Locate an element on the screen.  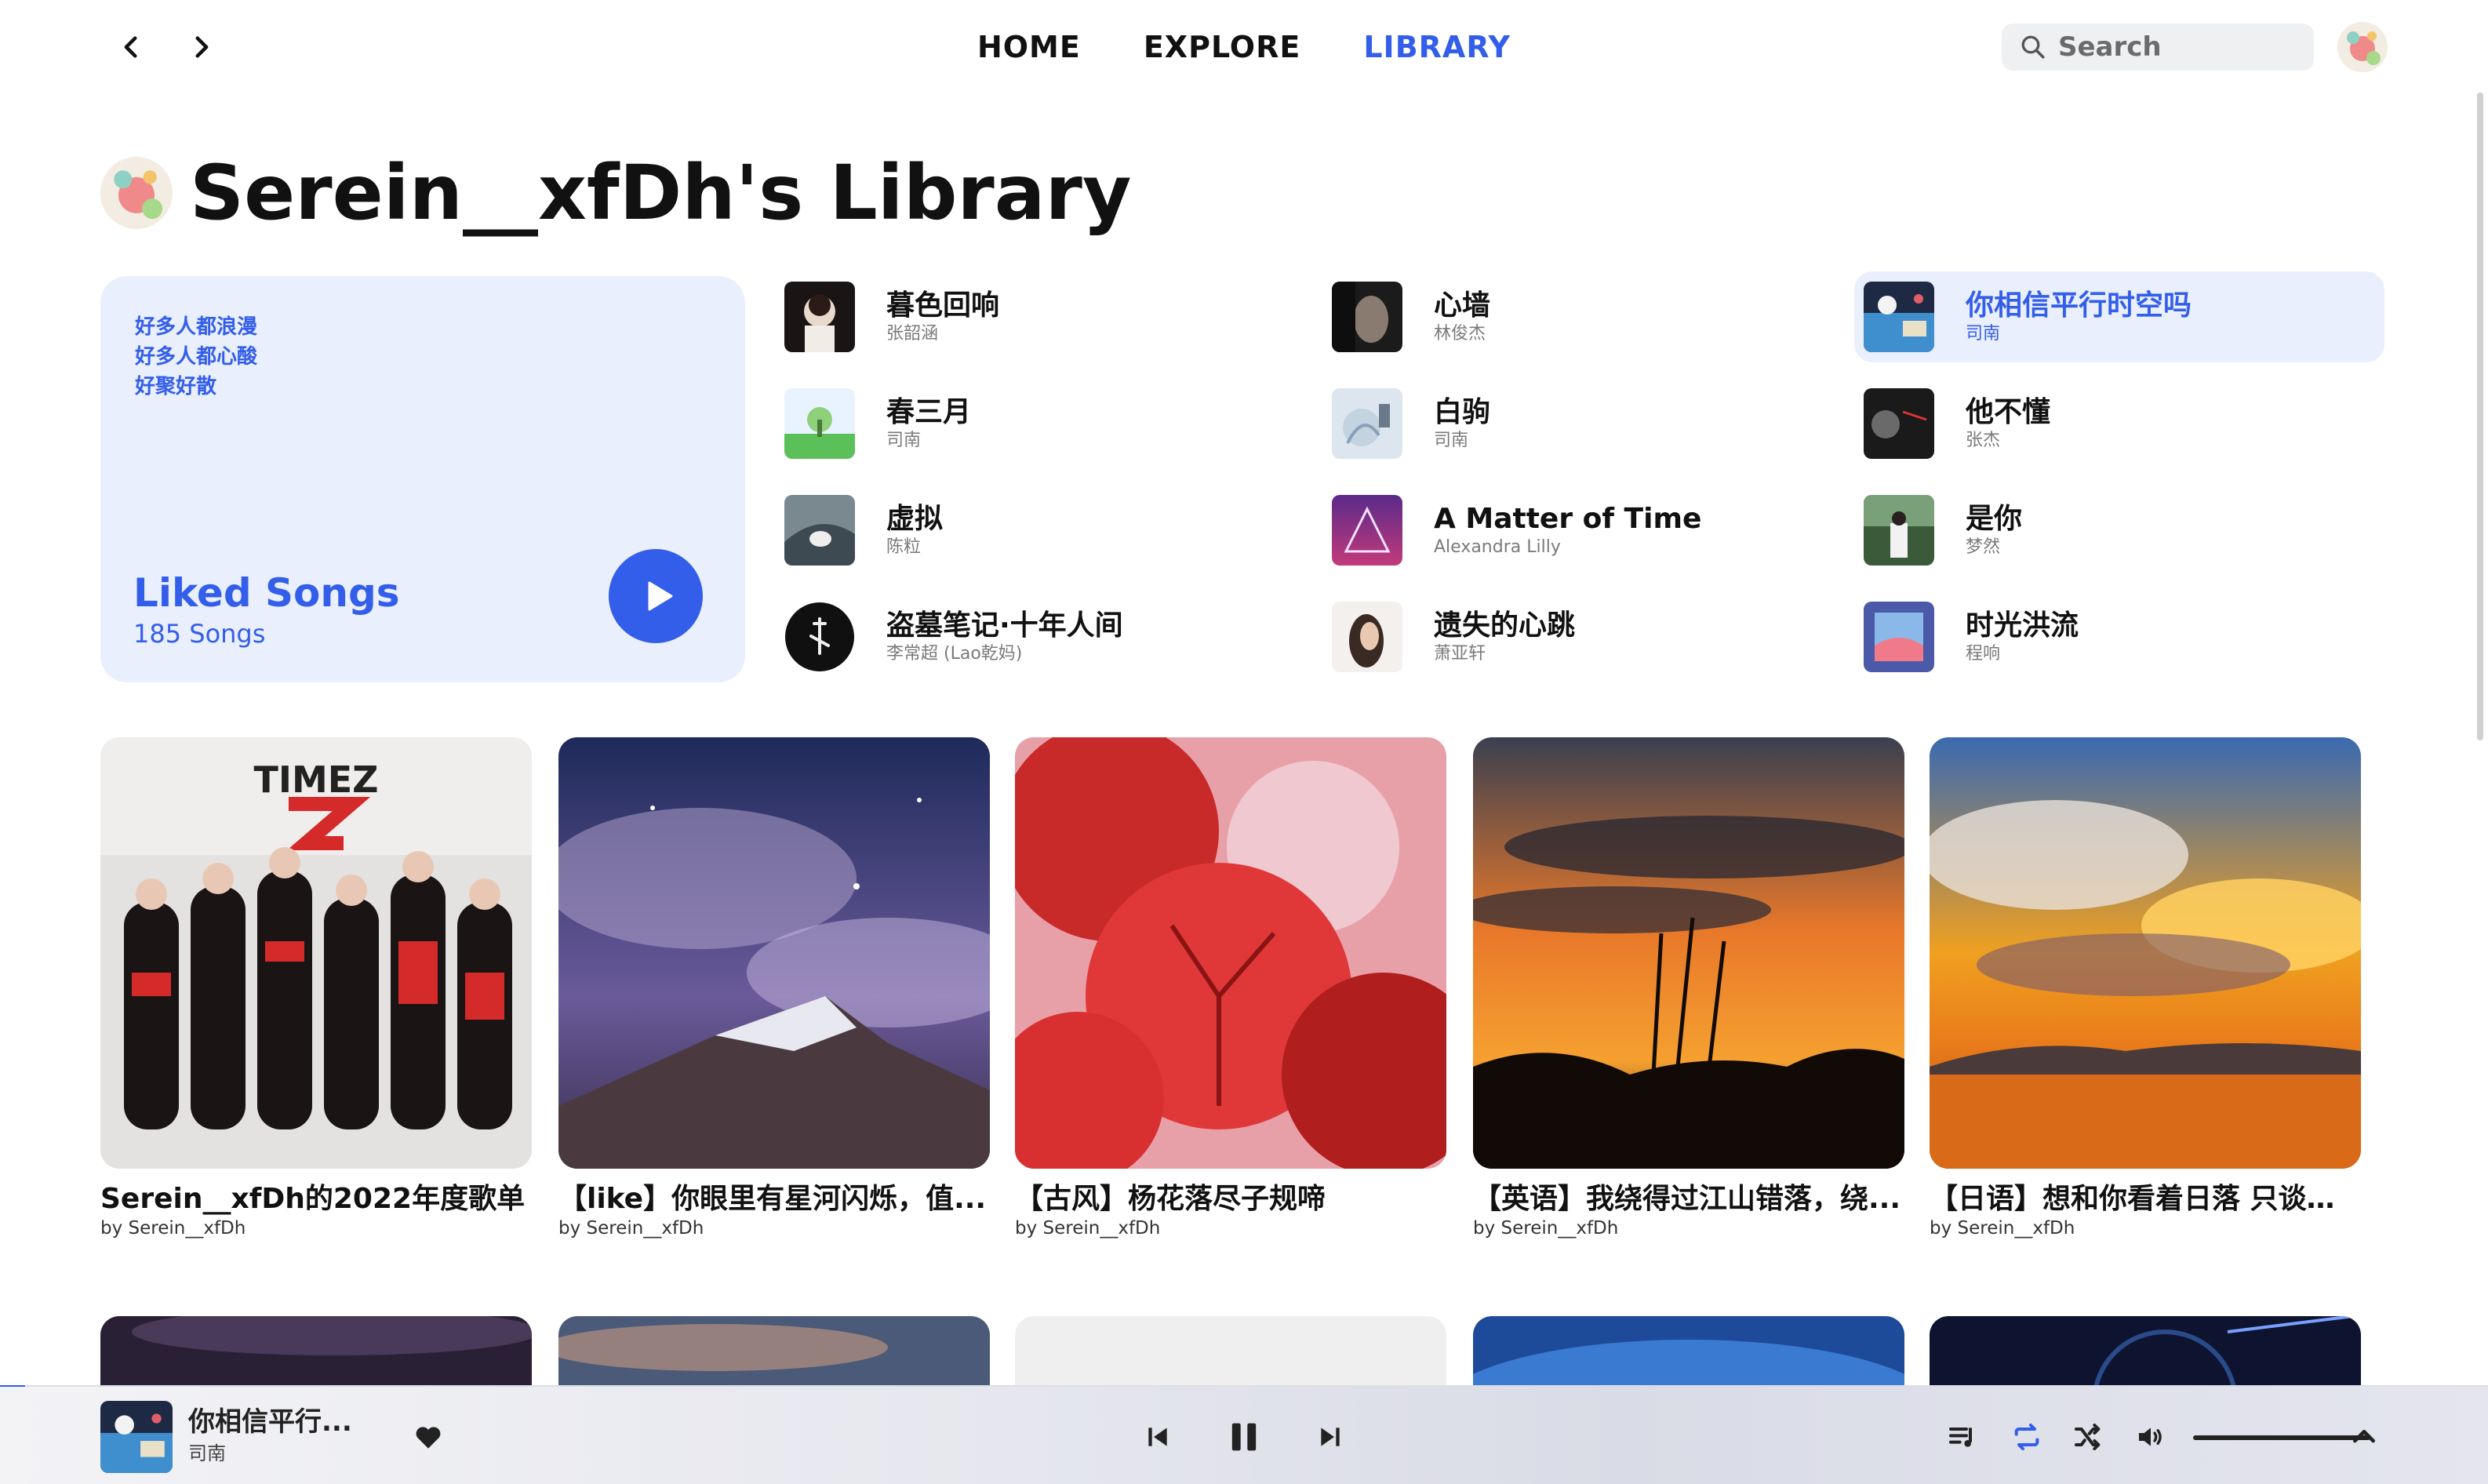
avatar-image is located at coordinates (2362, 47).